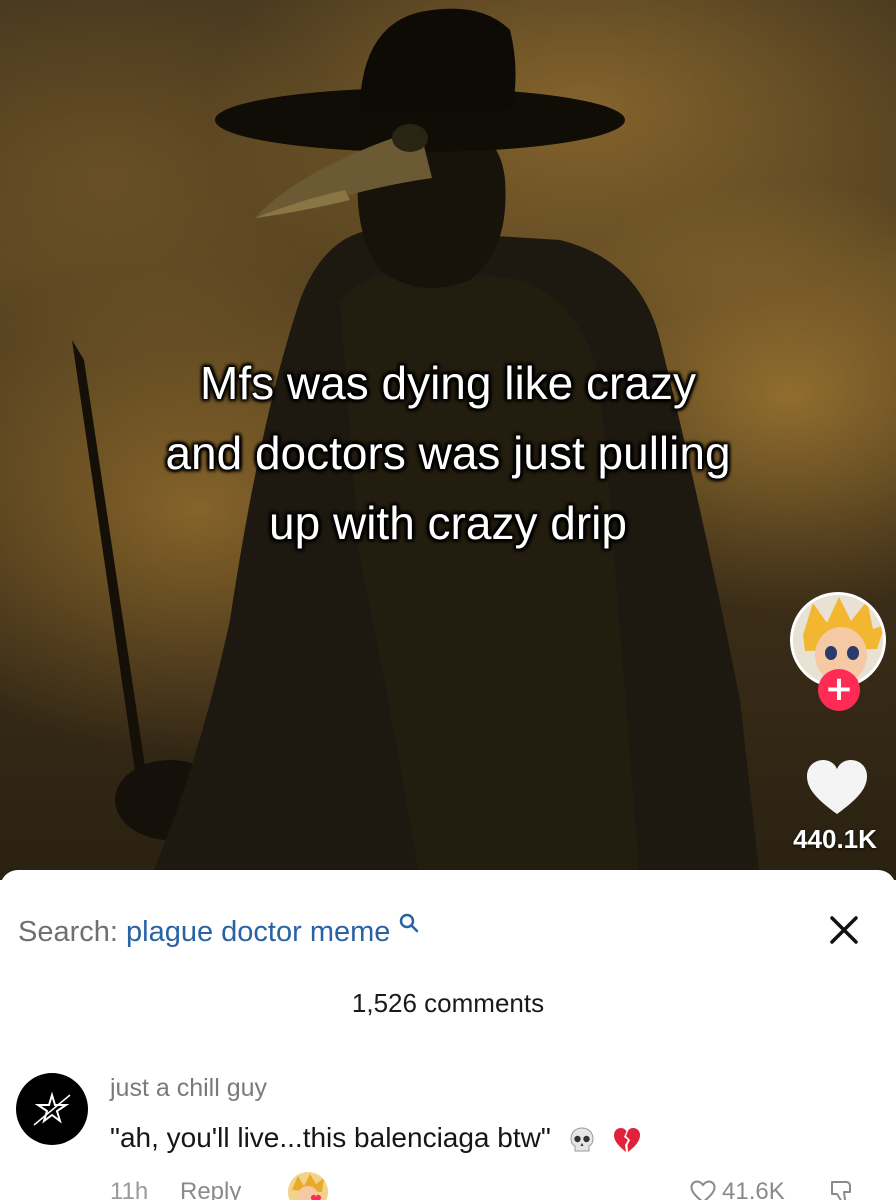 The width and height of the screenshot is (896, 1200). I want to click on dislike-icon, so click(842, 1189).